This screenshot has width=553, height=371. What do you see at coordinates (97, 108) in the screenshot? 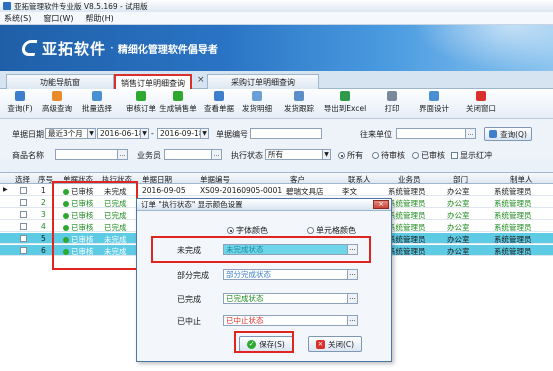
I see `toolbar-button-label: 批量选择` at bounding box center [97, 108].